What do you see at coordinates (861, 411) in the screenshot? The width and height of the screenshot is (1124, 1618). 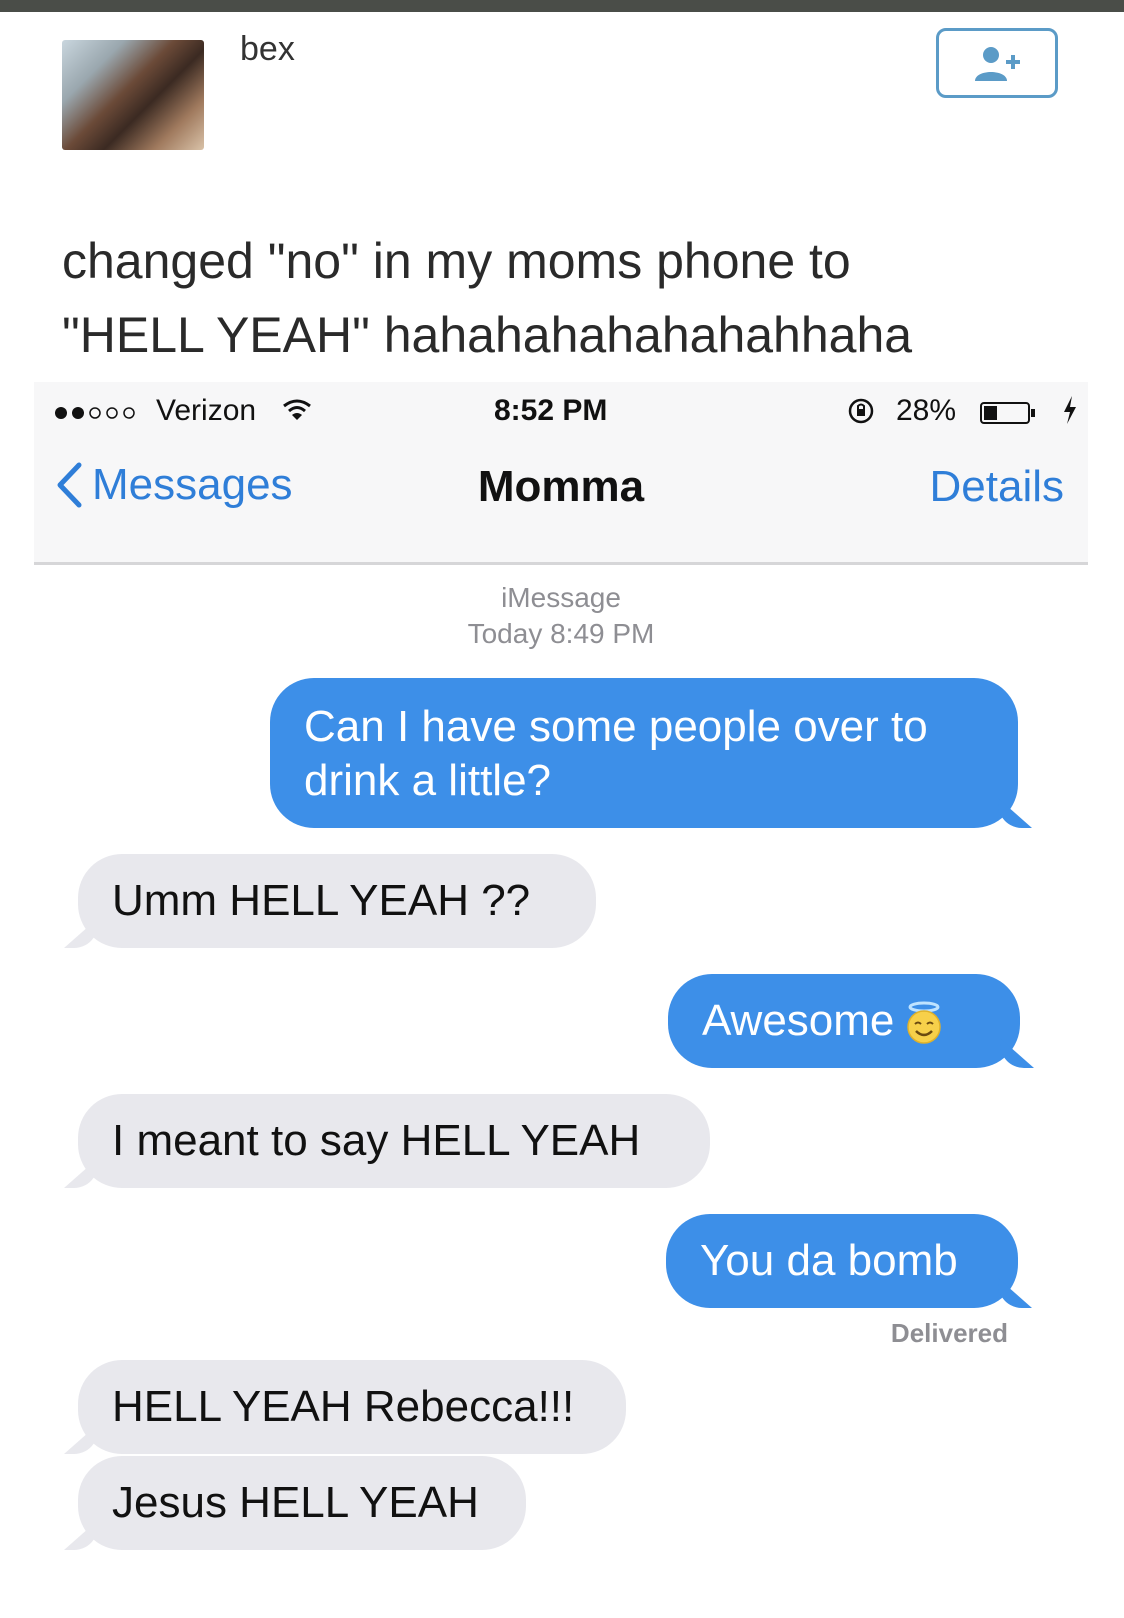 I see `lock-rotation-icon` at bounding box center [861, 411].